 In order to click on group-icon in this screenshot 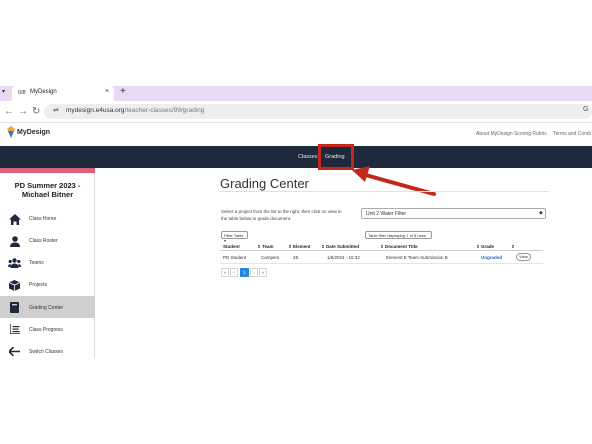, I will do `click(14, 263)`.